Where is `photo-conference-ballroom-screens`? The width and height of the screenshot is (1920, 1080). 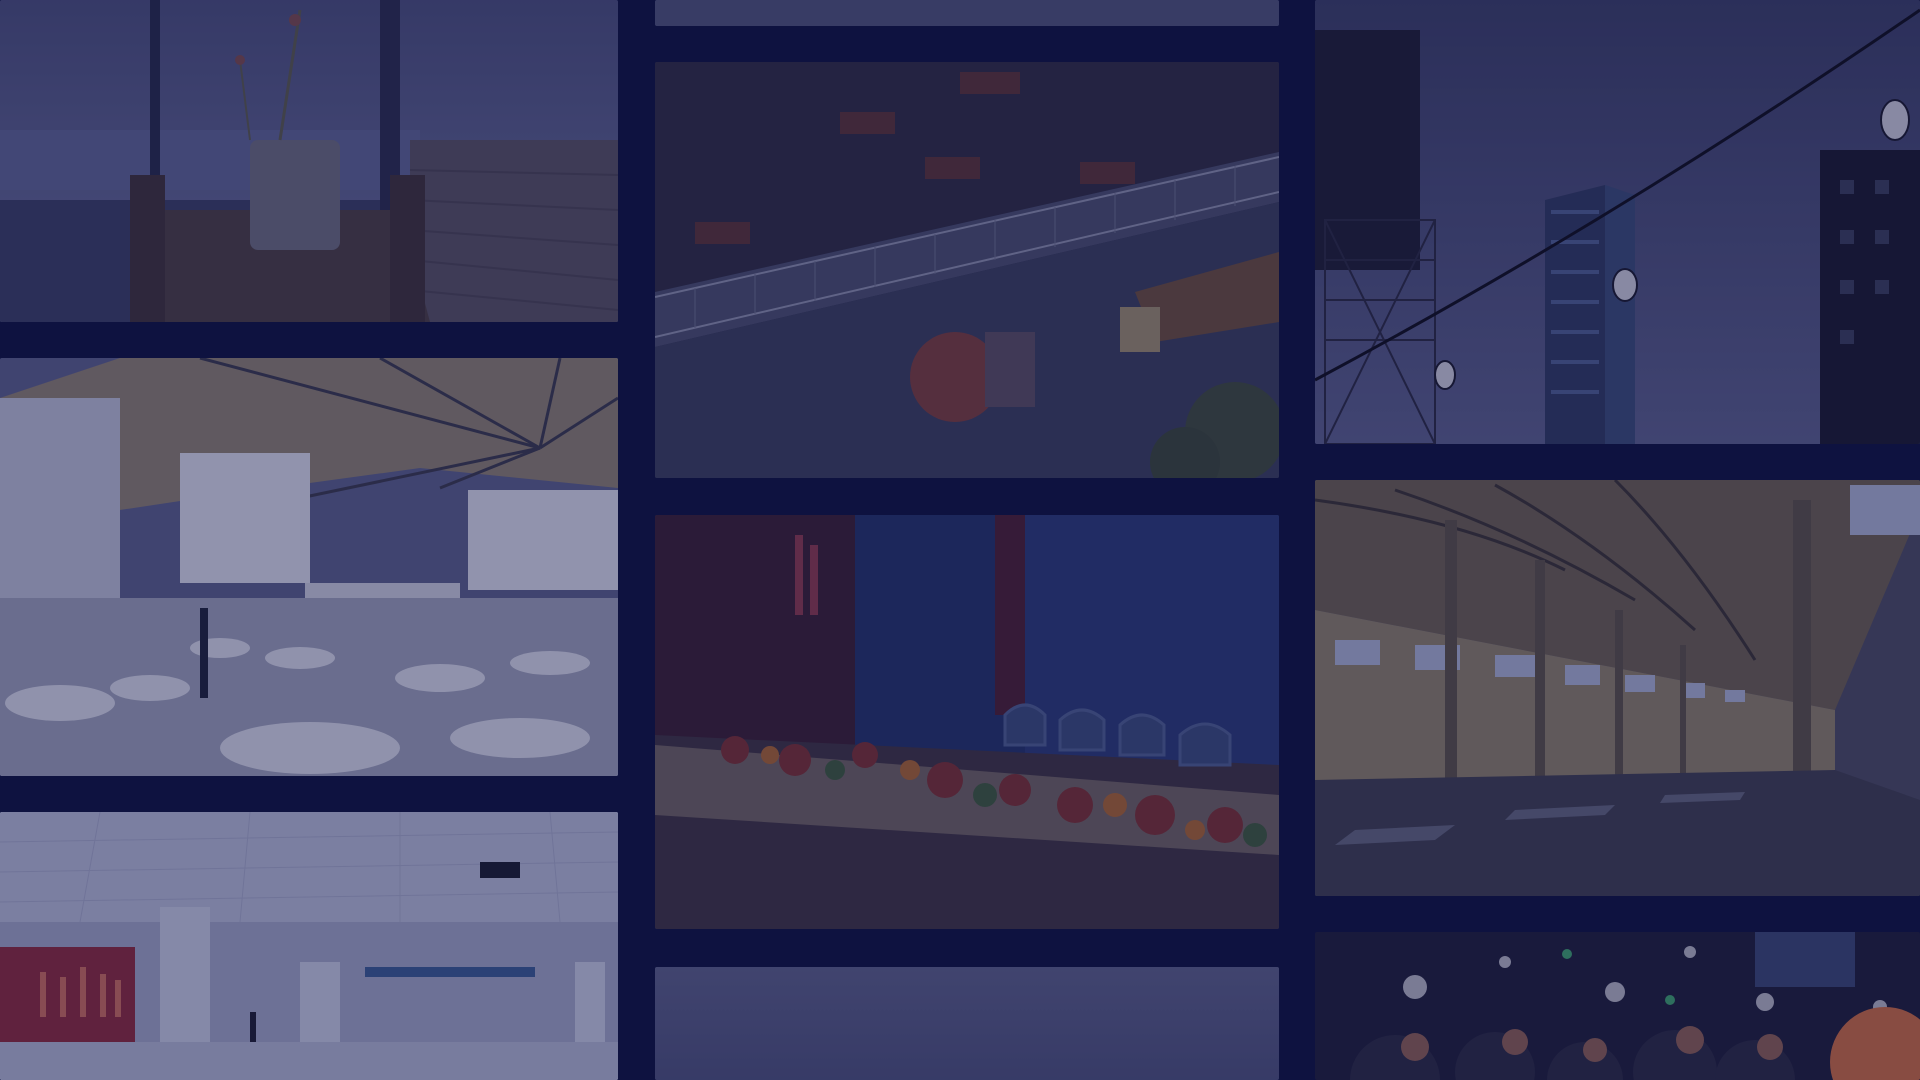 photo-conference-ballroom-screens is located at coordinates (309, 567).